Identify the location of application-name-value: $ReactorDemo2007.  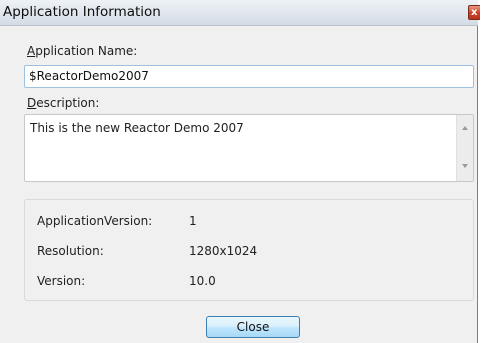
(89, 76).